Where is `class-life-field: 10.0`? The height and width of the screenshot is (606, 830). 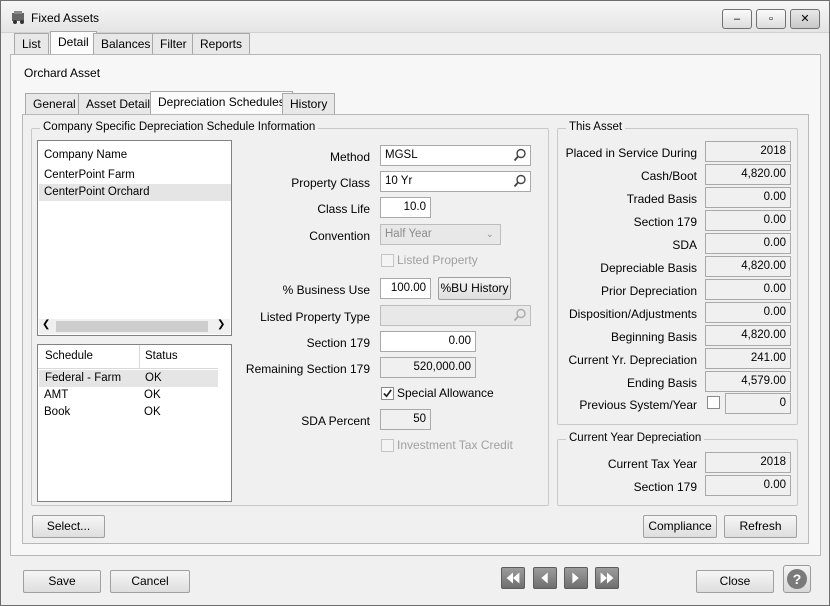 class-life-field: 10.0 is located at coordinates (405, 207).